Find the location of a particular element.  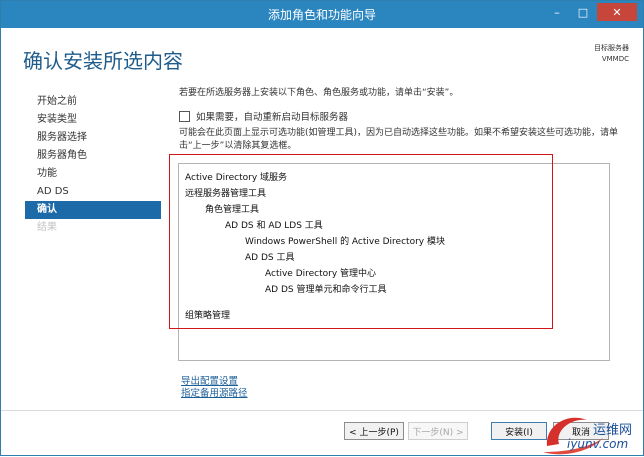

target-server-value: VMMDC is located at coordinates (615, 59).